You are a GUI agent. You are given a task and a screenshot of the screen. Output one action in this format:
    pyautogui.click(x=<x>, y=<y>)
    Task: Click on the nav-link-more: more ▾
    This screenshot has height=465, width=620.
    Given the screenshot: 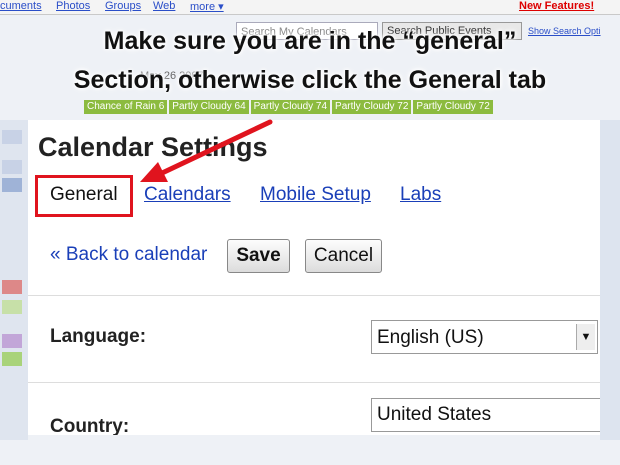 What is the action you would take?
    pyautogui.click(x=207, y=6)
    